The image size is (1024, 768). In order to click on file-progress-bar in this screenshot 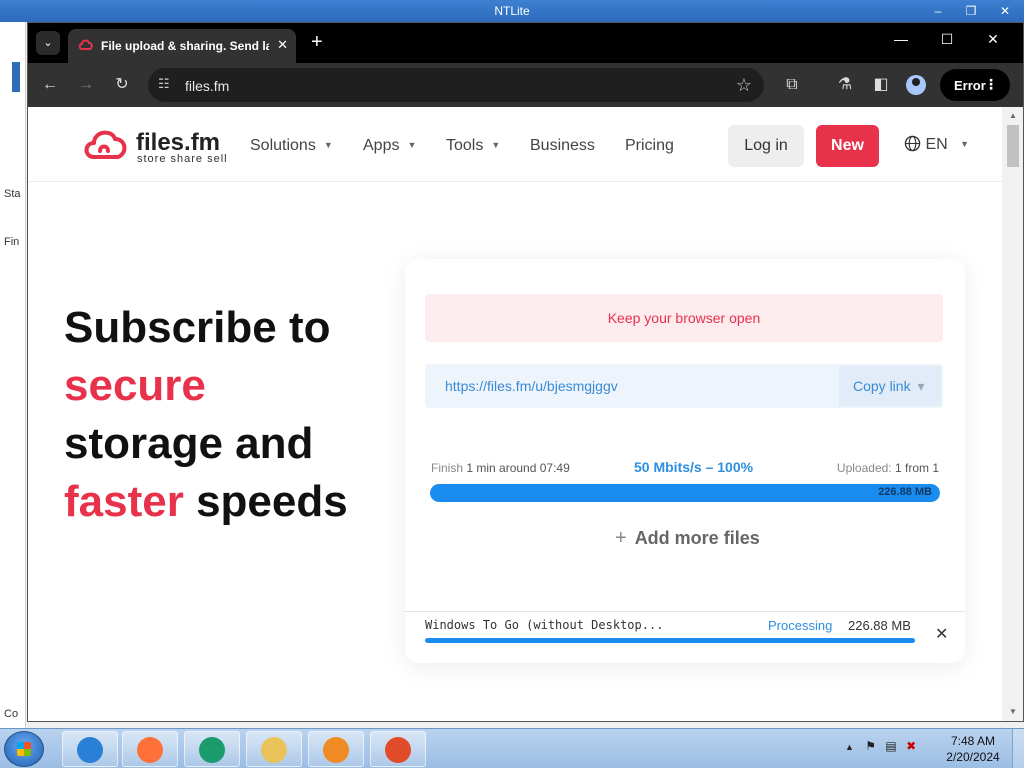, I will do `click(670, 640)`.